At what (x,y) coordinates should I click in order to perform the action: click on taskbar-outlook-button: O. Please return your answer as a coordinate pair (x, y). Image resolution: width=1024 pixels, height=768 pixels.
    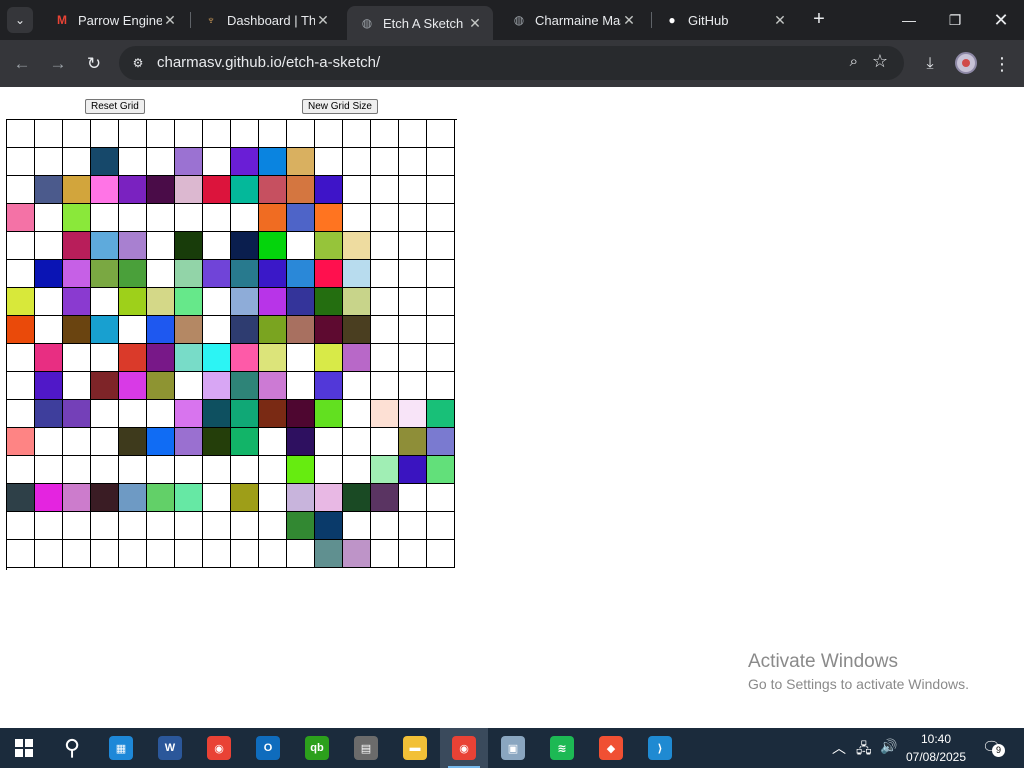
    Looking at the image, I should click on (268, 748).